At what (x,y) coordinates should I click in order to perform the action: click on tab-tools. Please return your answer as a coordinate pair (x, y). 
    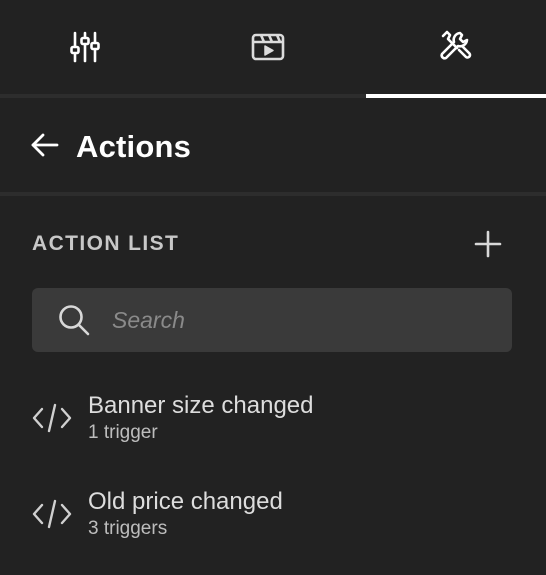
    Looking at the image, I should click on (456, 47).